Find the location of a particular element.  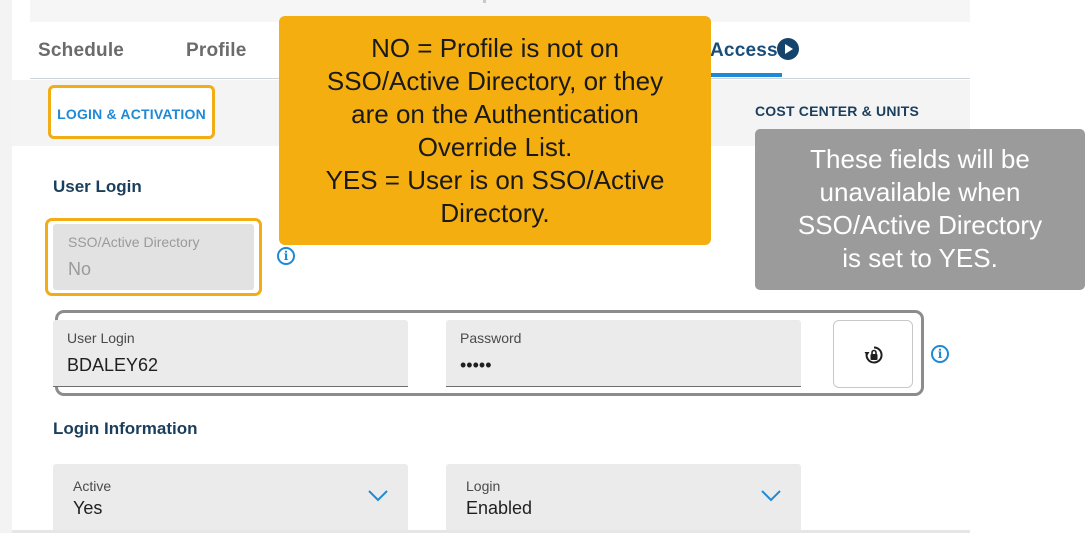

active-tab-indicator is located at coordinates (746, 75).